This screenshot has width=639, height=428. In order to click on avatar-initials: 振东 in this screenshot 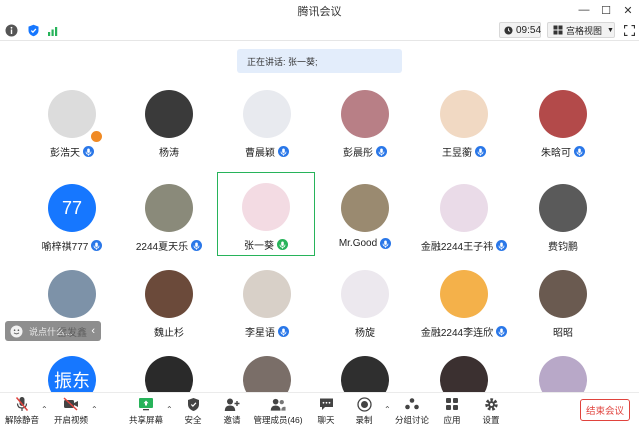, I will do `click(72, 381)`.